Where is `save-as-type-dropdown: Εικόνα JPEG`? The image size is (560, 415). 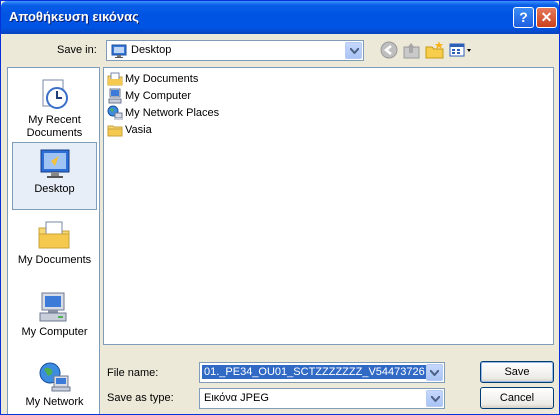
save-as-type-dropdown: Εικόνα JPEG is located at coordinates (322, 398).